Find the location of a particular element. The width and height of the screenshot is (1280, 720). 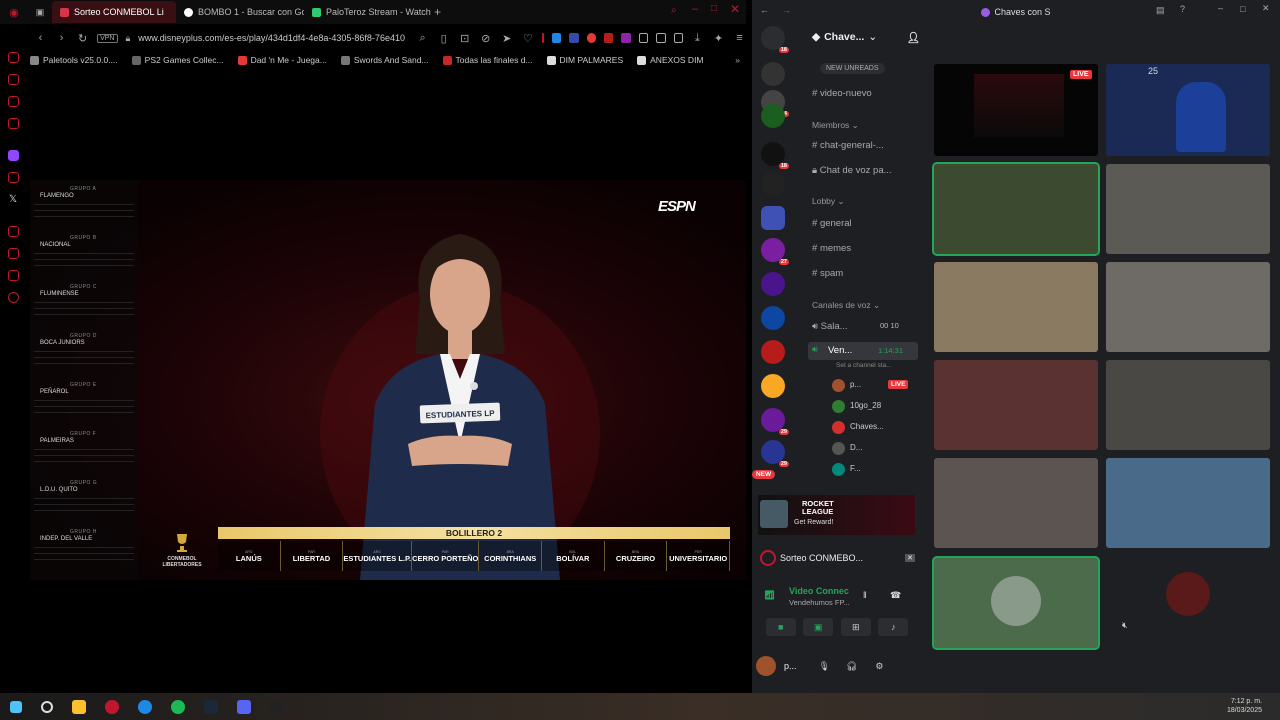

voice-user-name: 10go_28 is located at coordinates (865, 405).